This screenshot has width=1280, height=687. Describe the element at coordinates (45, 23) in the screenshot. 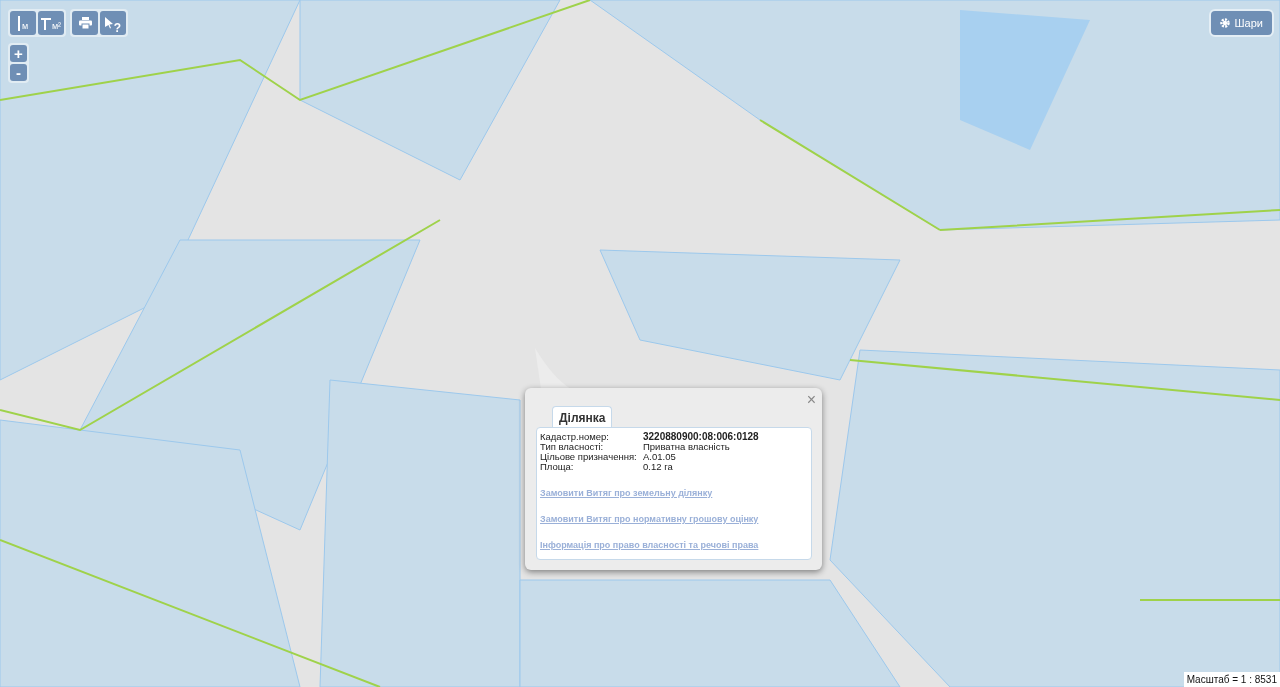

I see `area-icon` at that location.